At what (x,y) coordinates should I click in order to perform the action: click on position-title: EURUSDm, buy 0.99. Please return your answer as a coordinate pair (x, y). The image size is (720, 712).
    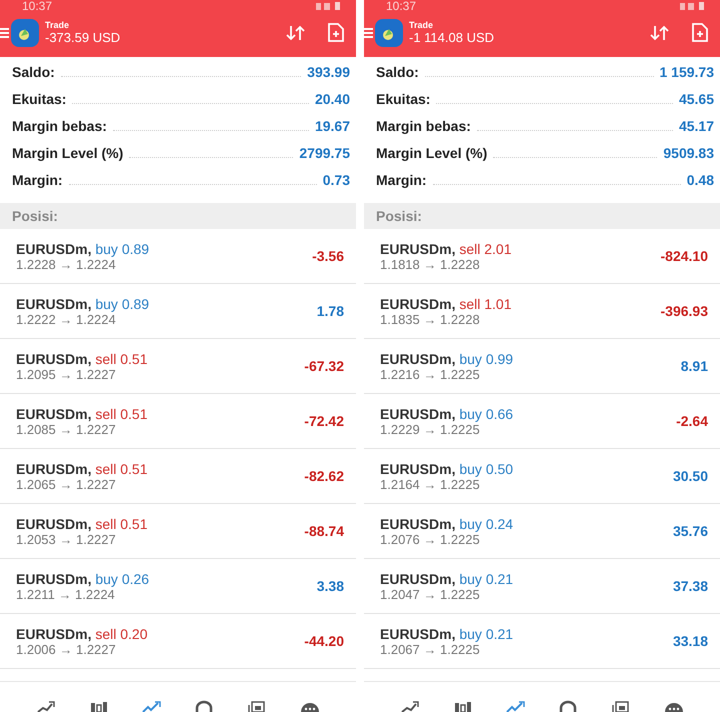
    Looking at the image, I should click on (447, 358).